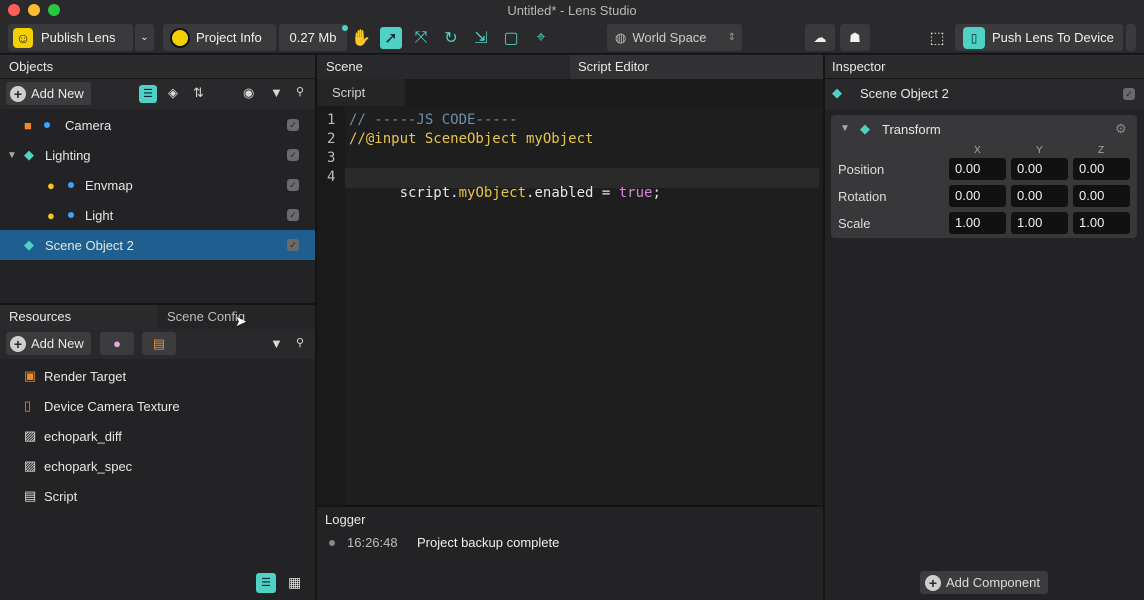  What do you see at coordinates (157, 496) in the screenshot?
I see `resource-item-script: ▤ Script` at bounding box center [157, 496].